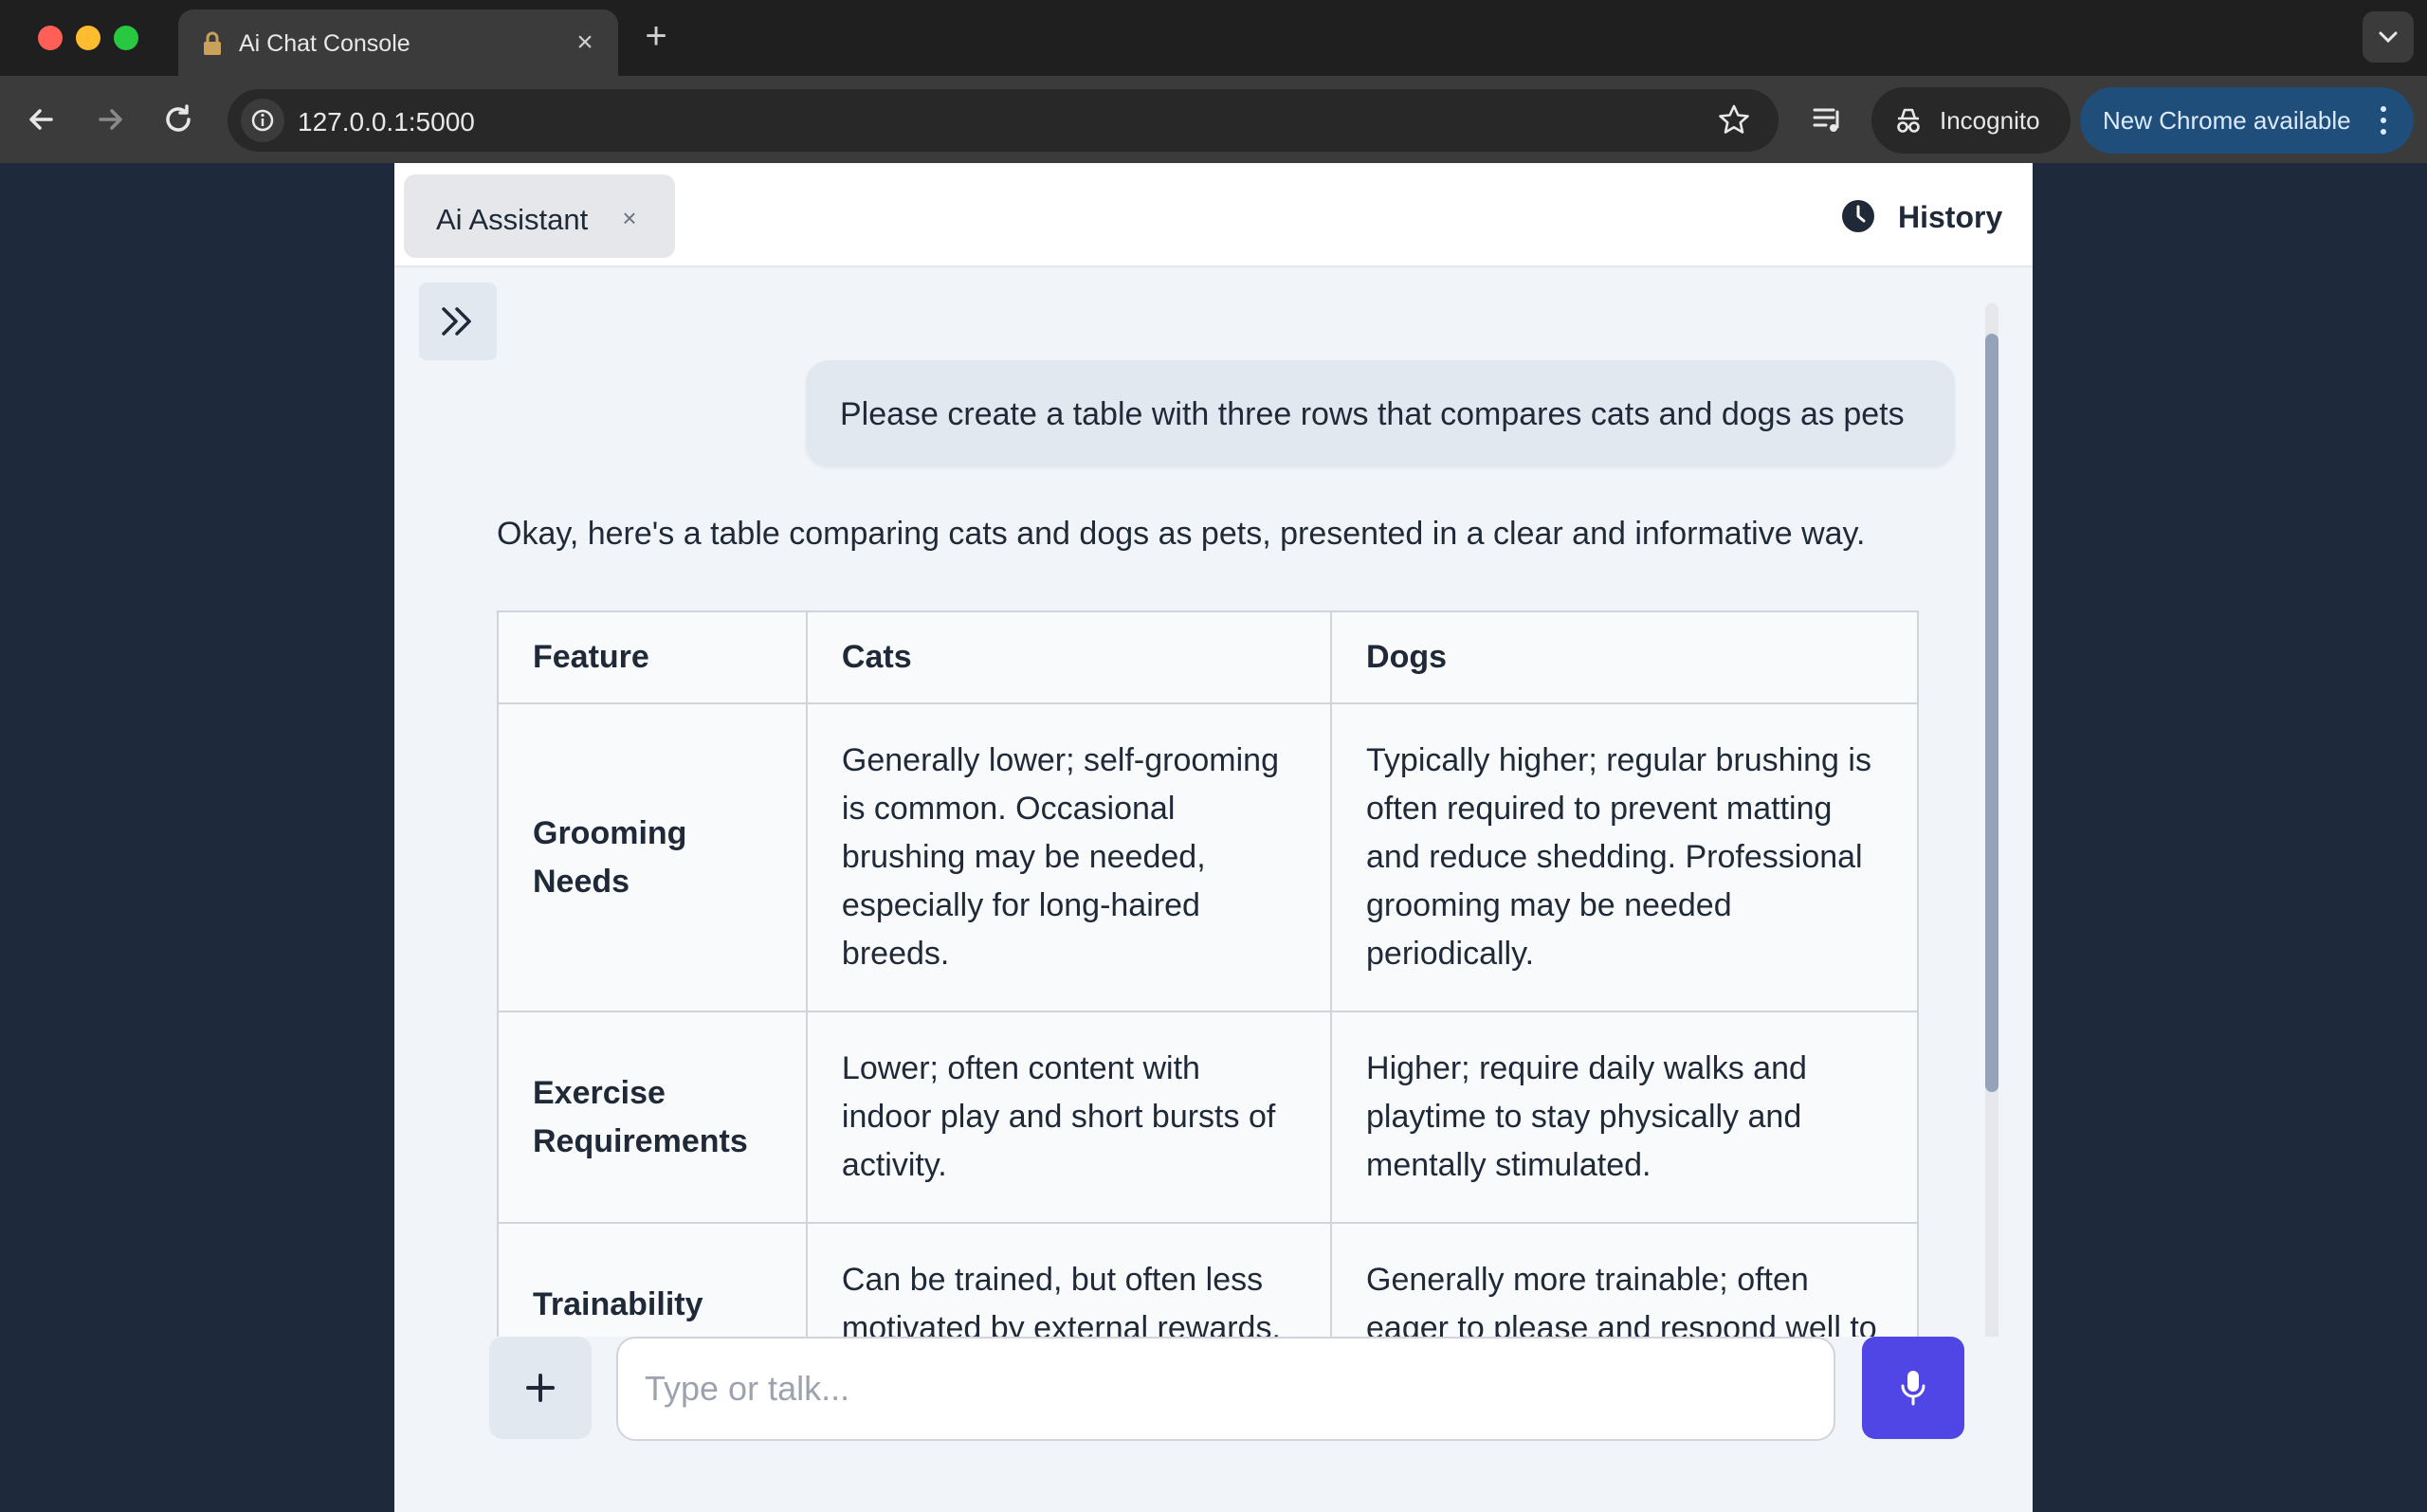 Image resolution: width=2427 pixels, height=1512 pixels. What do you see at coordinates (512, 220) in the screenshot?
I see `assistant-tab-label: Ai Assistant` at bounding box center [512, 220].